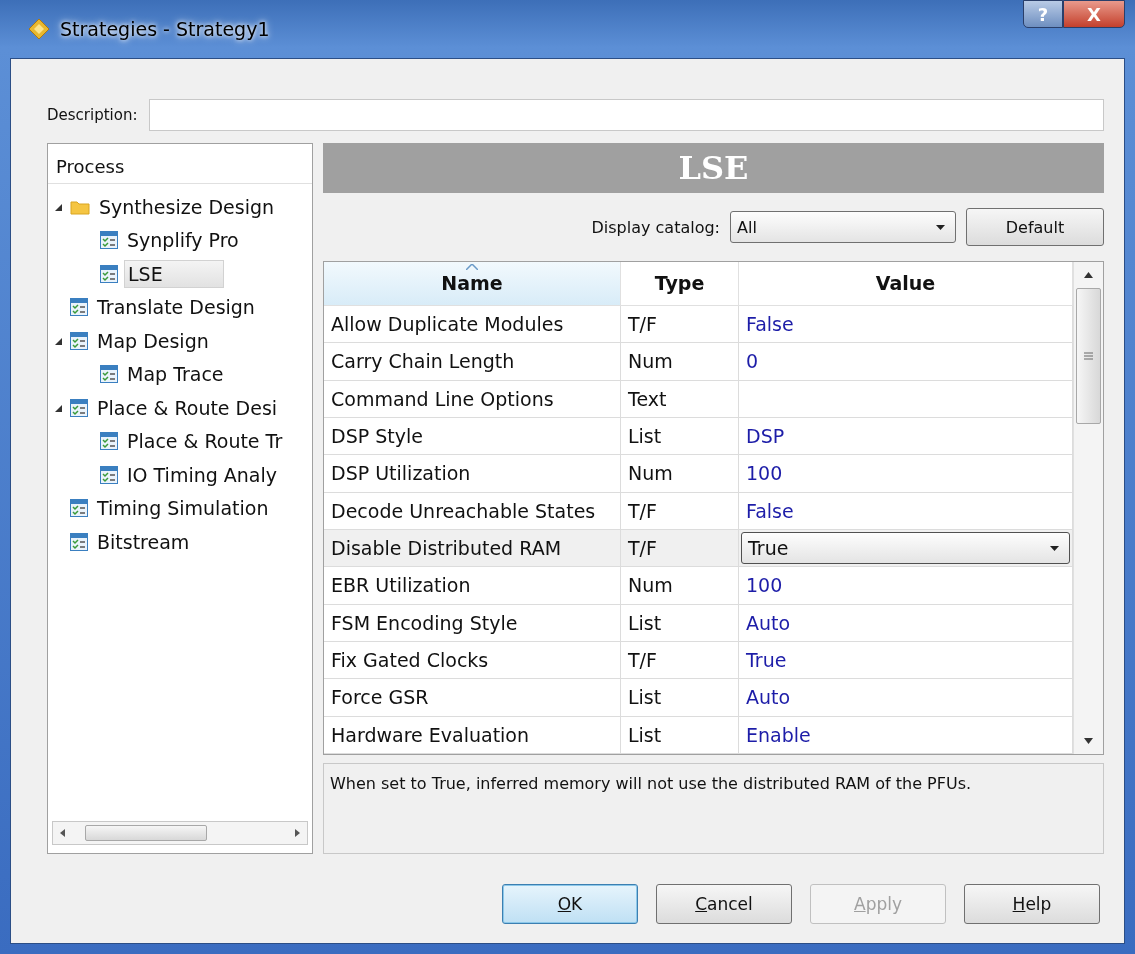 The width and height of the screenshot is (1135, 954). Describe the element at coordinates (472, 510) in the screenshot. I see `table-cell: Decode Unreachable States` at that location.